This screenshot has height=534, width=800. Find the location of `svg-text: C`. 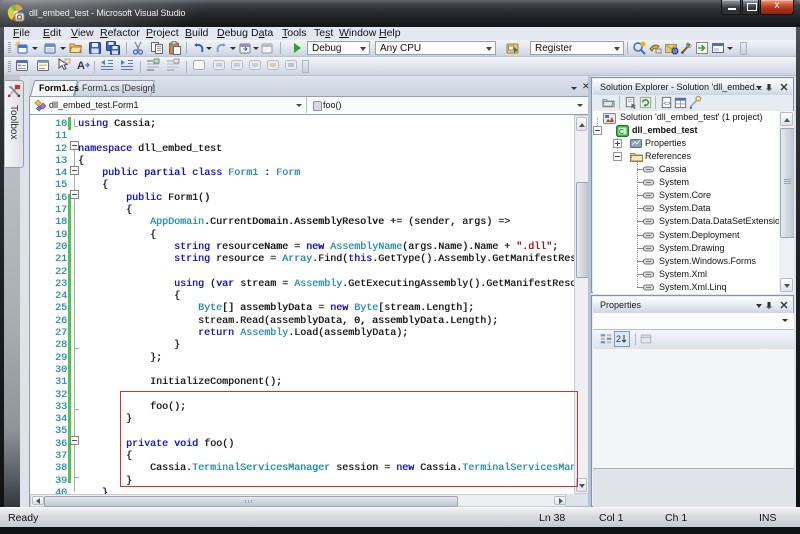

svg-text: C is located at coordinates (621, 132).